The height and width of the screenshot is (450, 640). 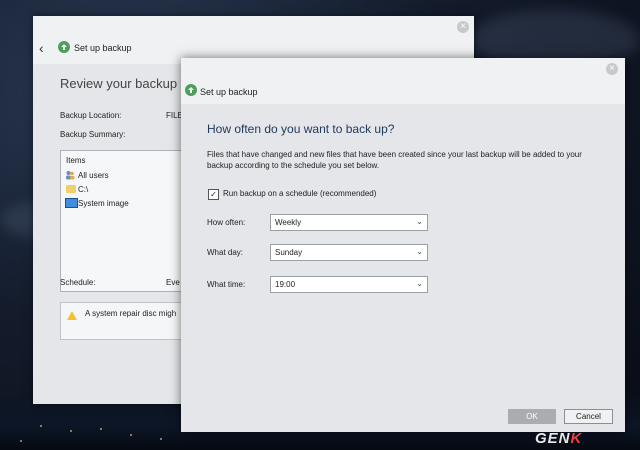 What do you see at coordinates (289, 252) in the screenshot?
I see `what-day-value: Sunday` at bounding box center [289, 252].